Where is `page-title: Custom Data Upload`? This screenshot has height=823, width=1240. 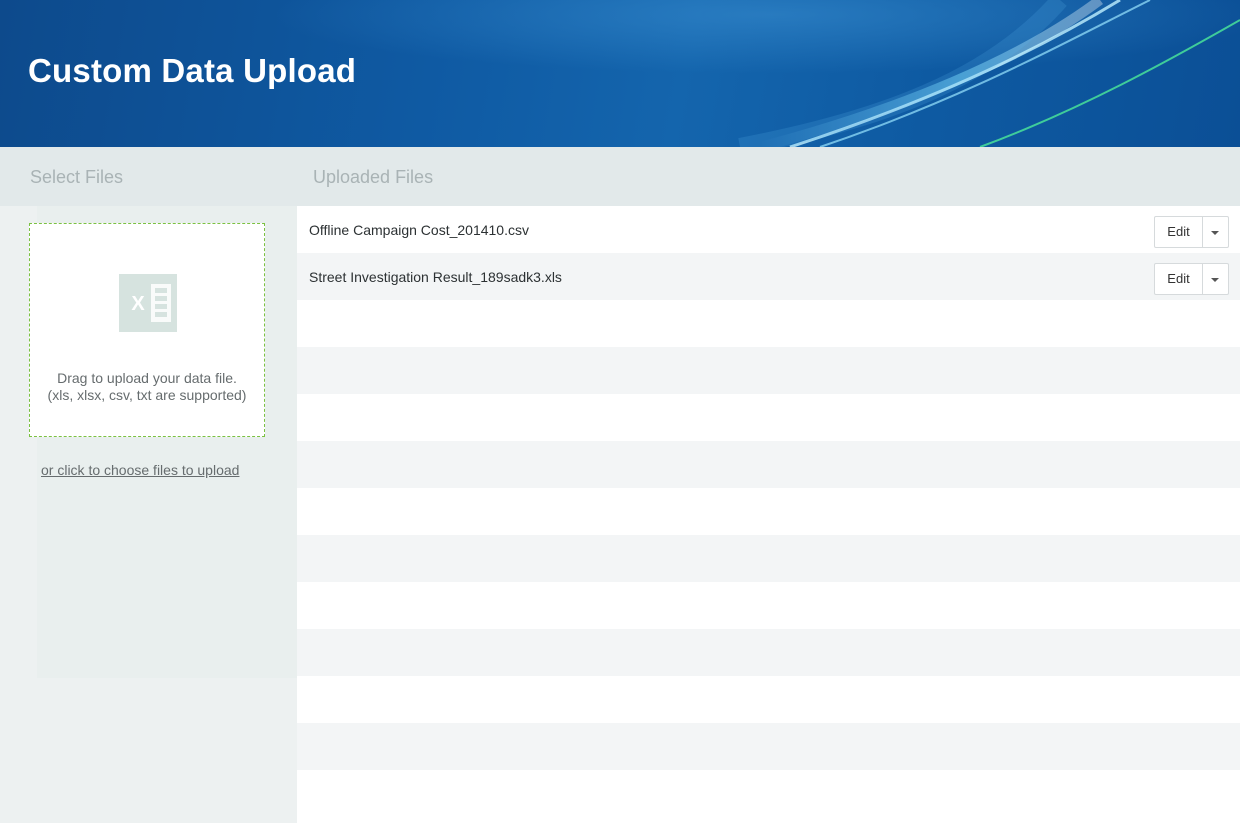 page-title: Custom Data Upload is located at coordinates (192, 70).